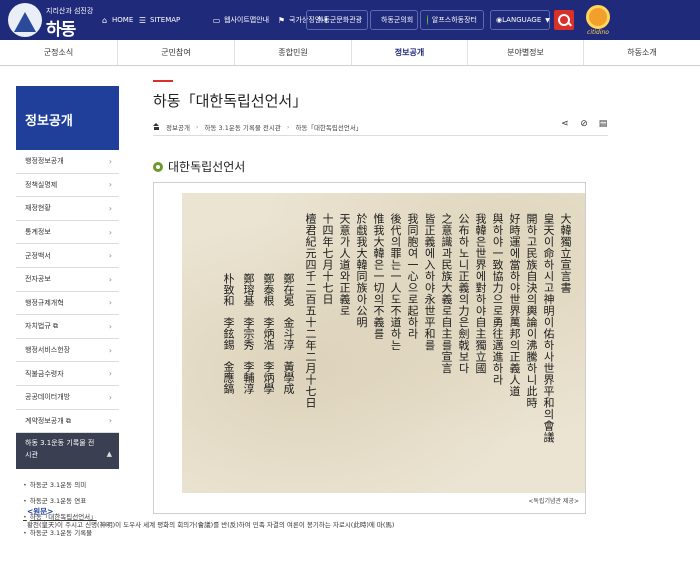 This screenshot has width=700, height=561. I want to click on signature-column: 鄭瑢基 李宗秀 李輔淳, so click(248, 333).